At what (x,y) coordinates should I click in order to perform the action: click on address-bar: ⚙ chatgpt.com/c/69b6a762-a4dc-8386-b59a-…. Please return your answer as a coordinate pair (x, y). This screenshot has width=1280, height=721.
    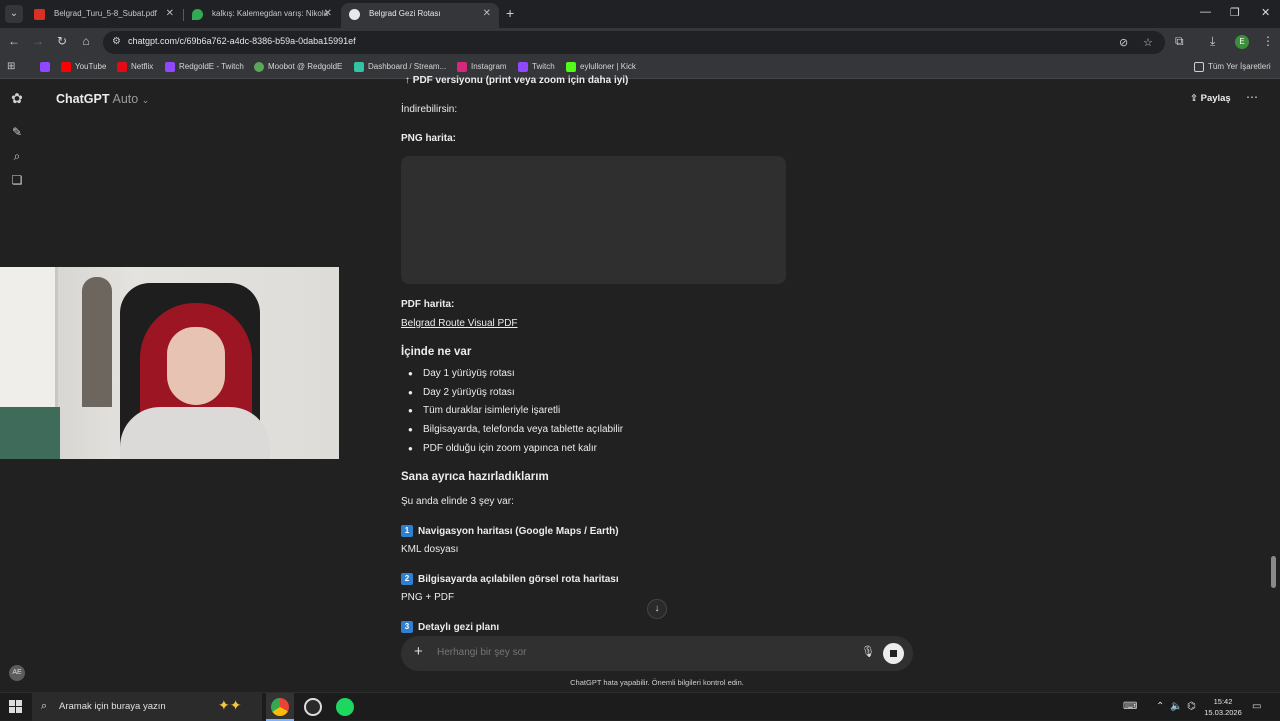
    Looking at the image, I should click on (634, 42).